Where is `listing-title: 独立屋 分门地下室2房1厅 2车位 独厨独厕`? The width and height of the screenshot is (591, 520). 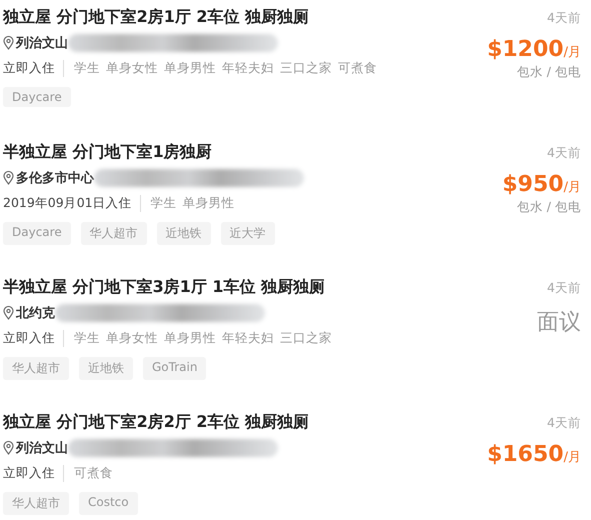
listing-title: 独立屋 分门地下室2房1厅 2车位 独厨独厕 is located at coordinates (232, 17).